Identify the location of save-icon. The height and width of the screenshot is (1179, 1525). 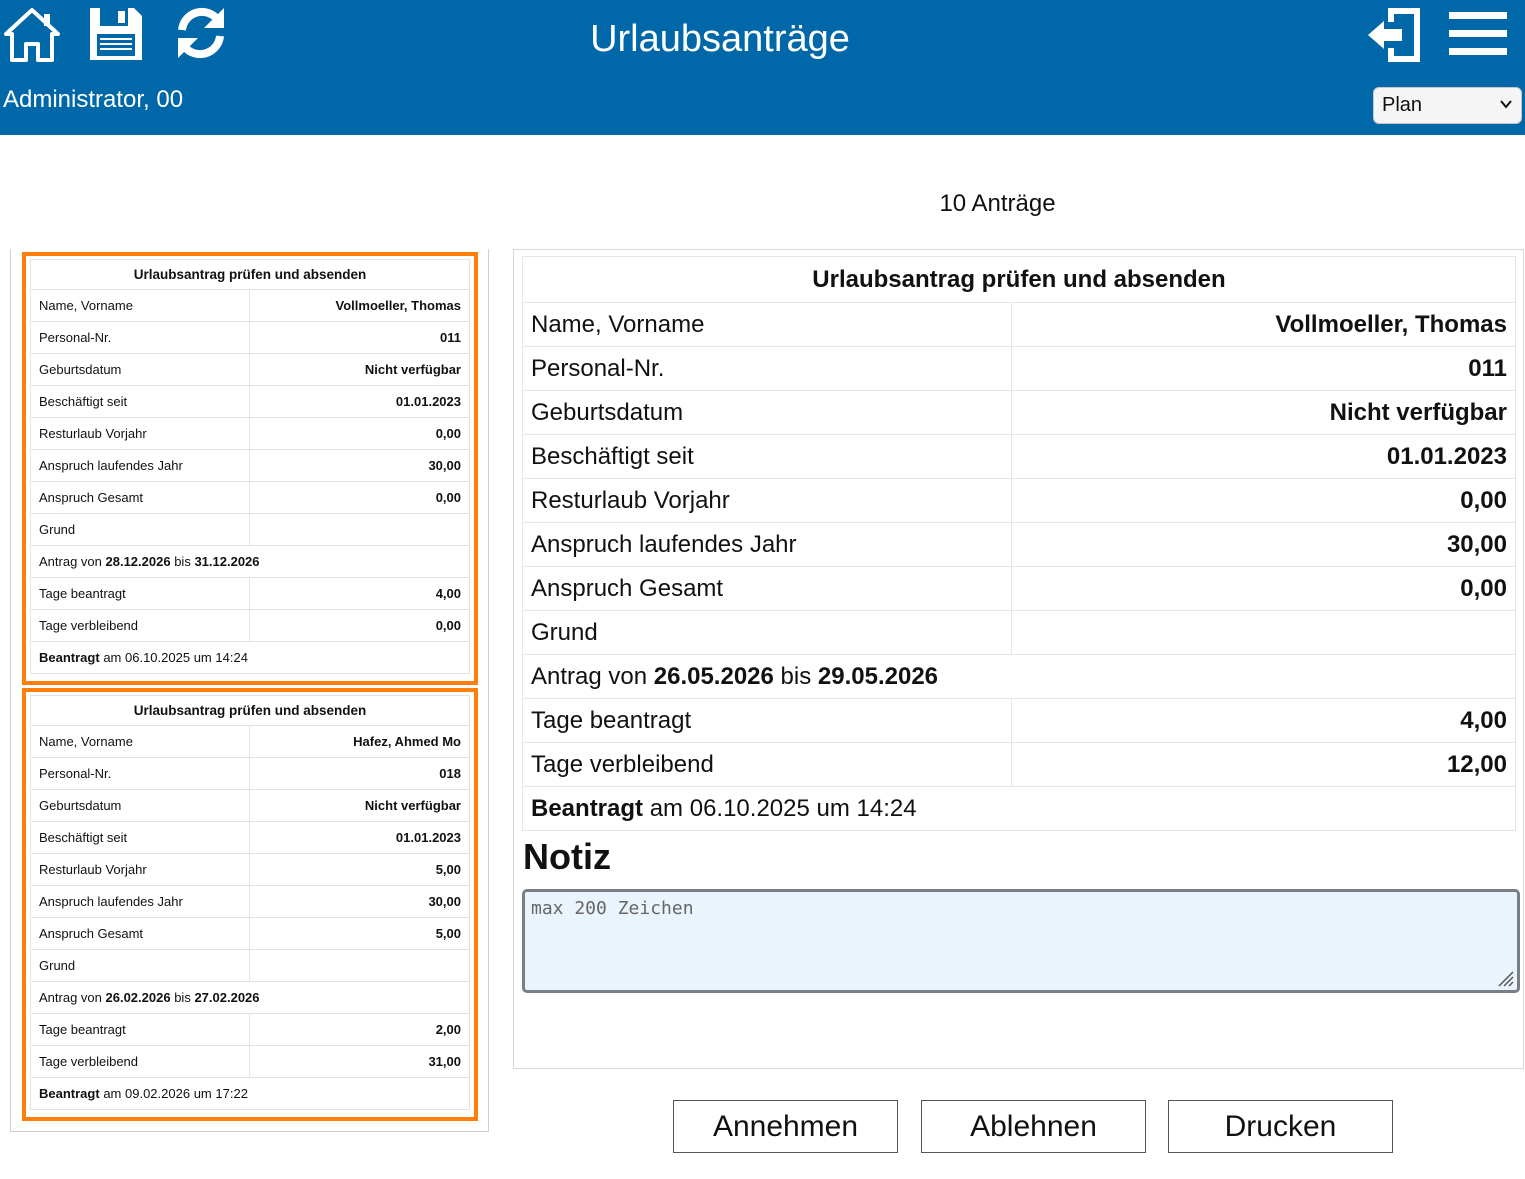
(116, 34).